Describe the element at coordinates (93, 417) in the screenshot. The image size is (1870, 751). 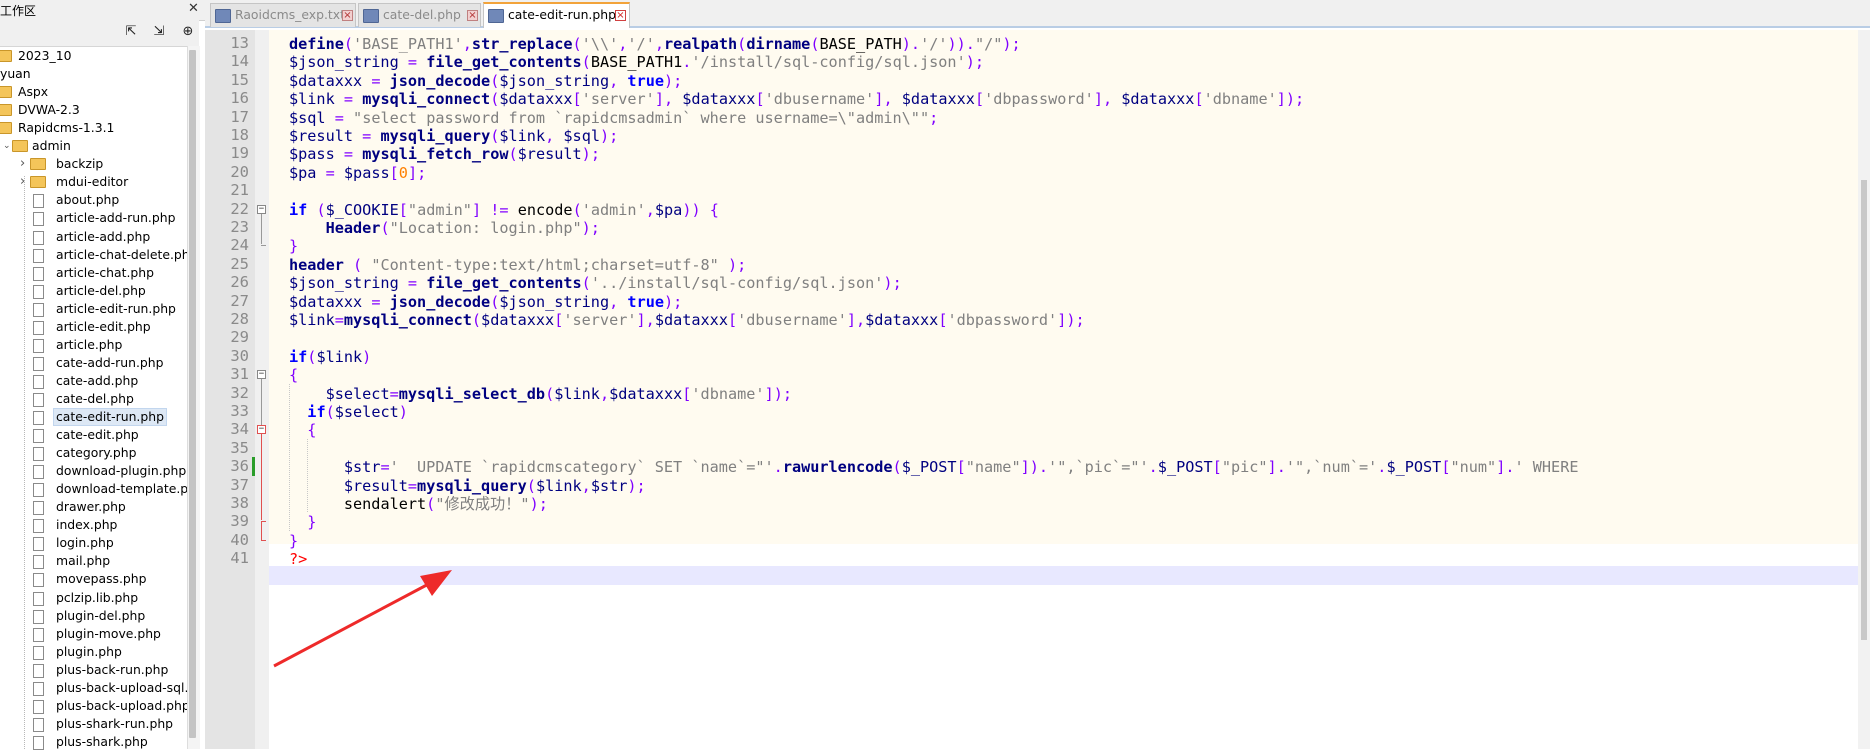
I see `tree-file: cate-edit-run.php` at that location.